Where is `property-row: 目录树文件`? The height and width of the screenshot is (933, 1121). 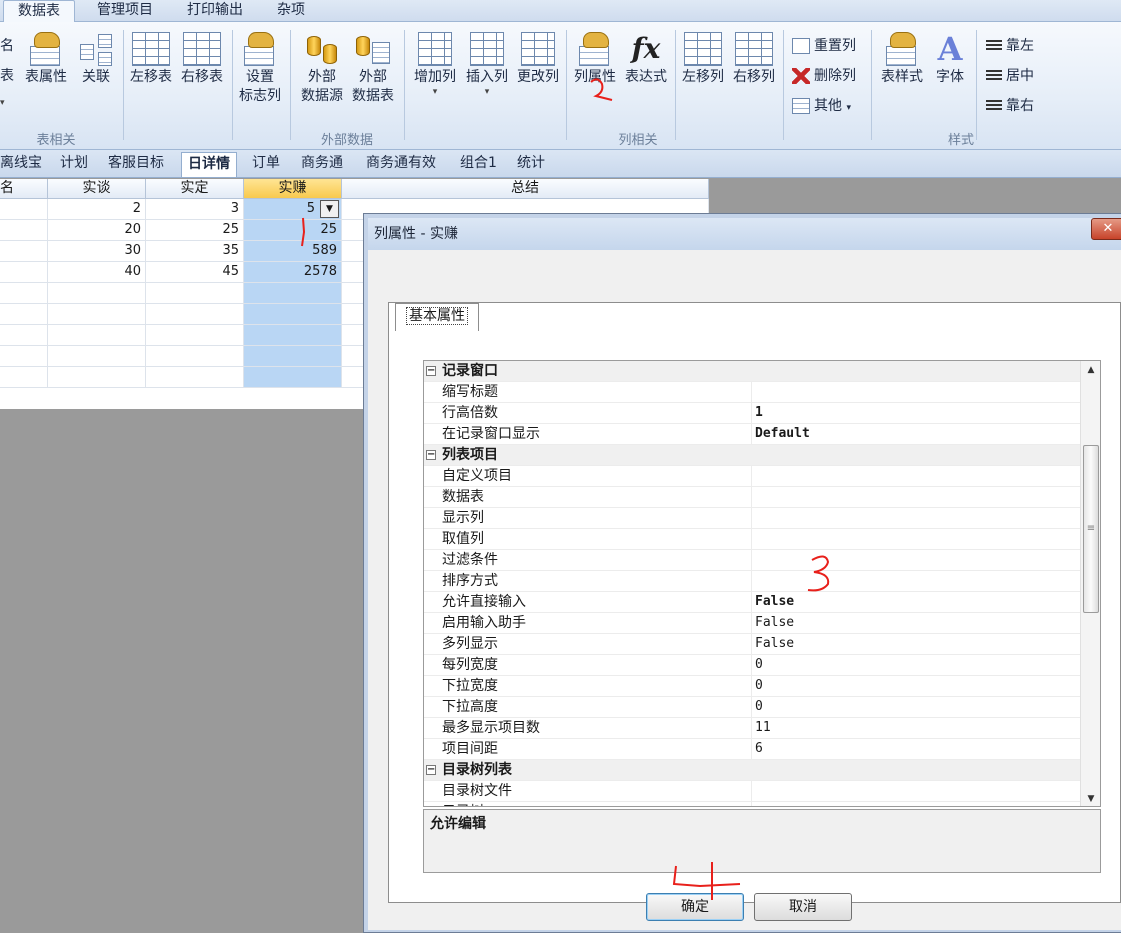 property-row: 目录树文件 is located at coordinates (752, 791).